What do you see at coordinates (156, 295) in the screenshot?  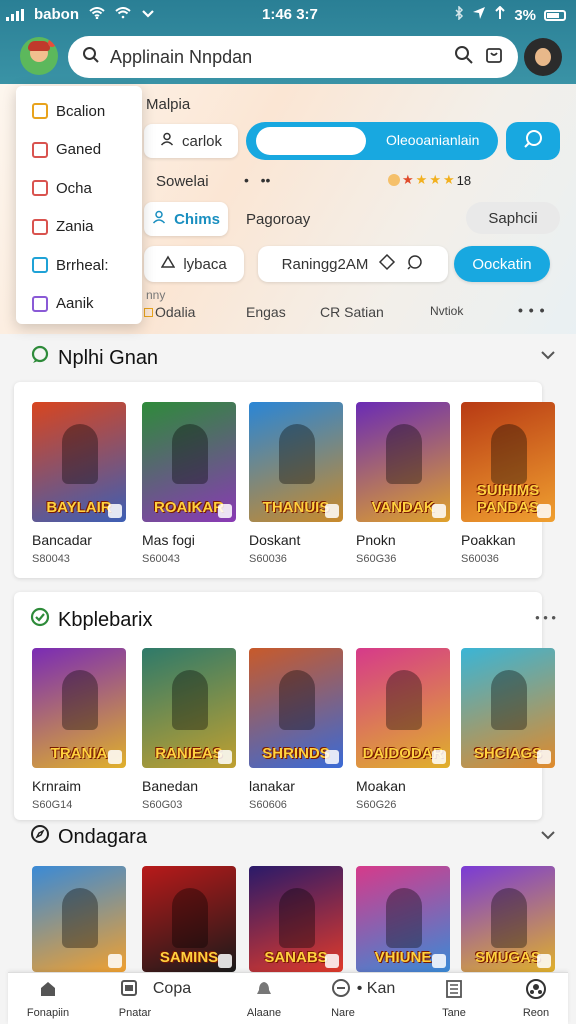 I see `cut-label: nny` at bounding box center [156, 295].